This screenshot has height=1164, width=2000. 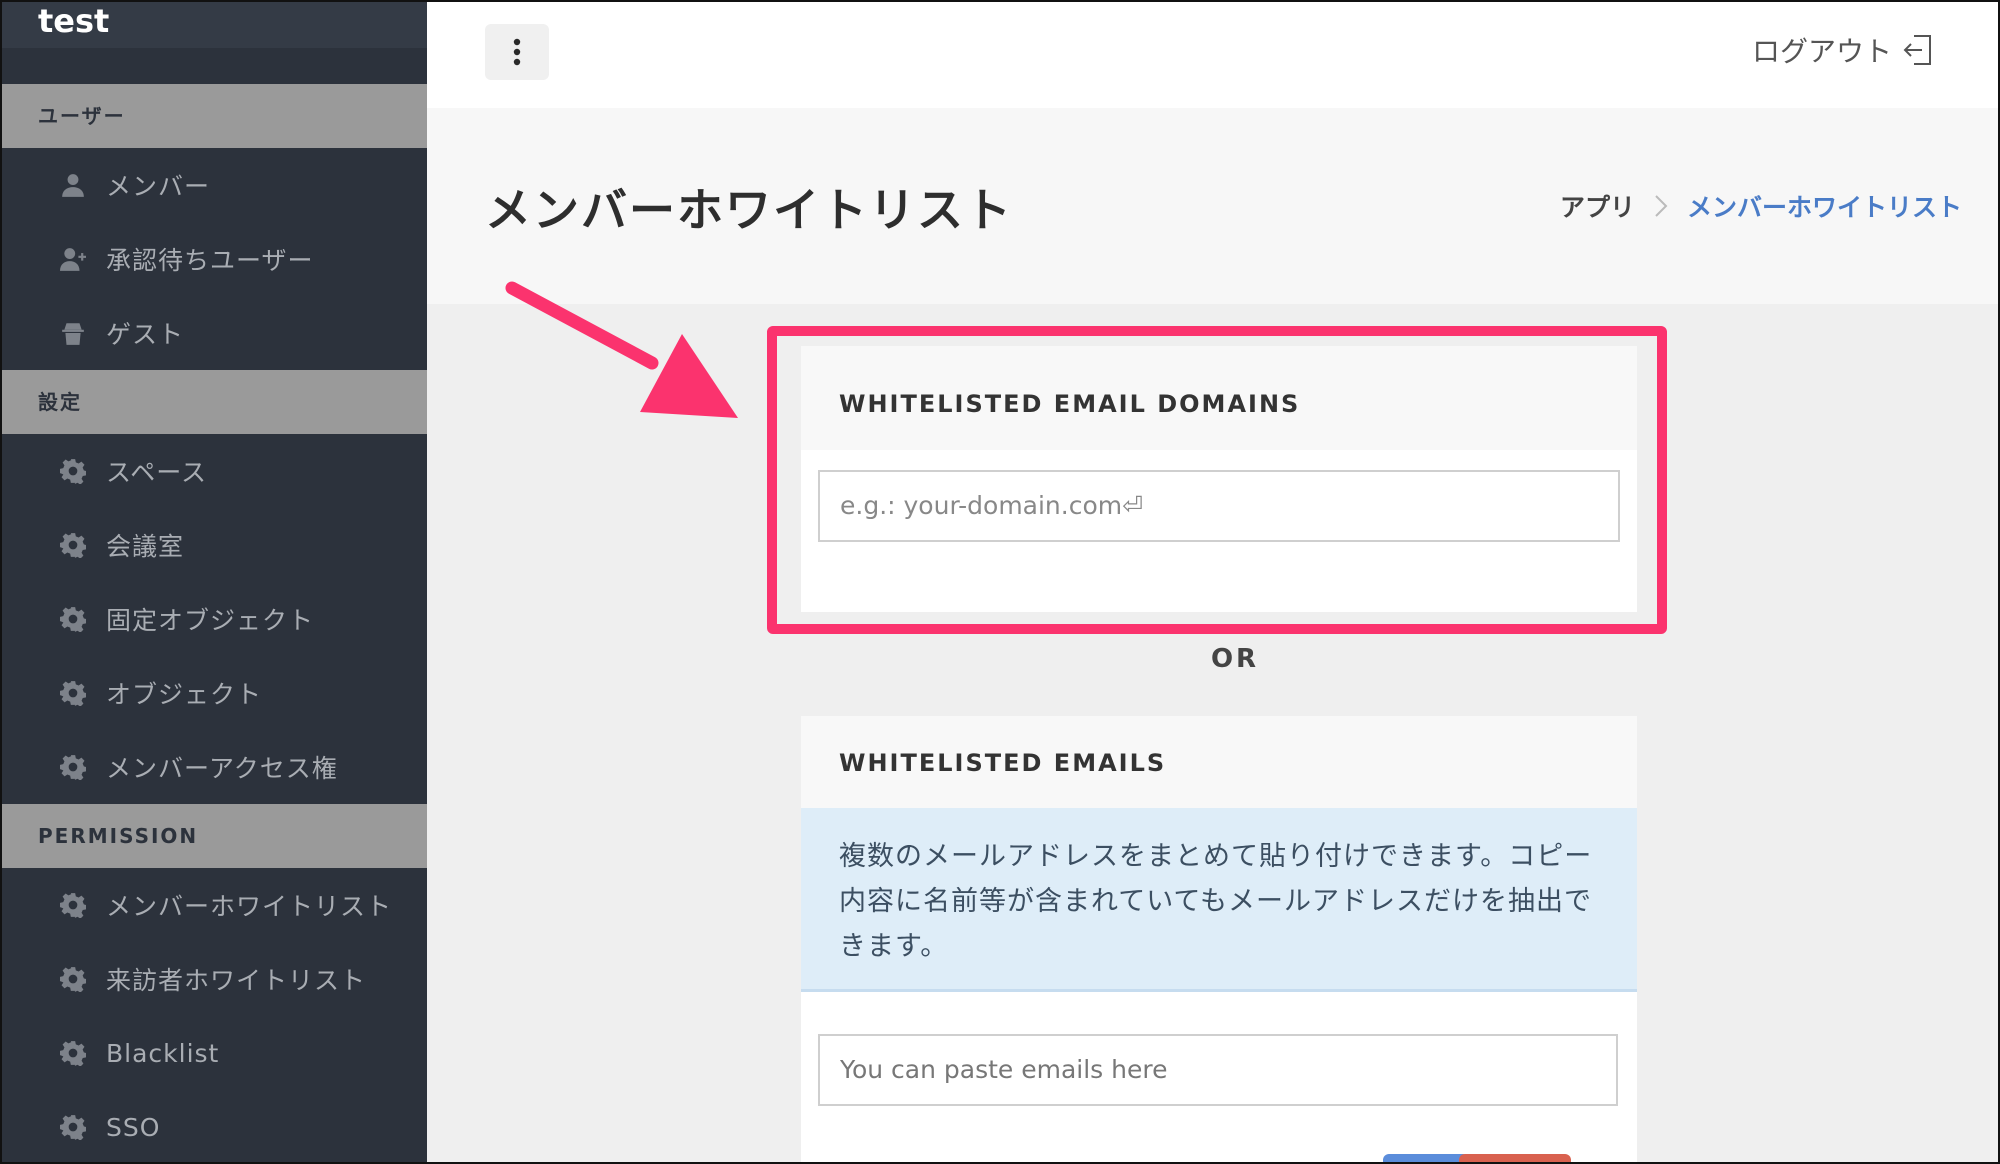 What do you see at coordinates (1133, 505) in the screenshot?
I see `enter-icon: ⏎` at bounding box center [1133, 505].